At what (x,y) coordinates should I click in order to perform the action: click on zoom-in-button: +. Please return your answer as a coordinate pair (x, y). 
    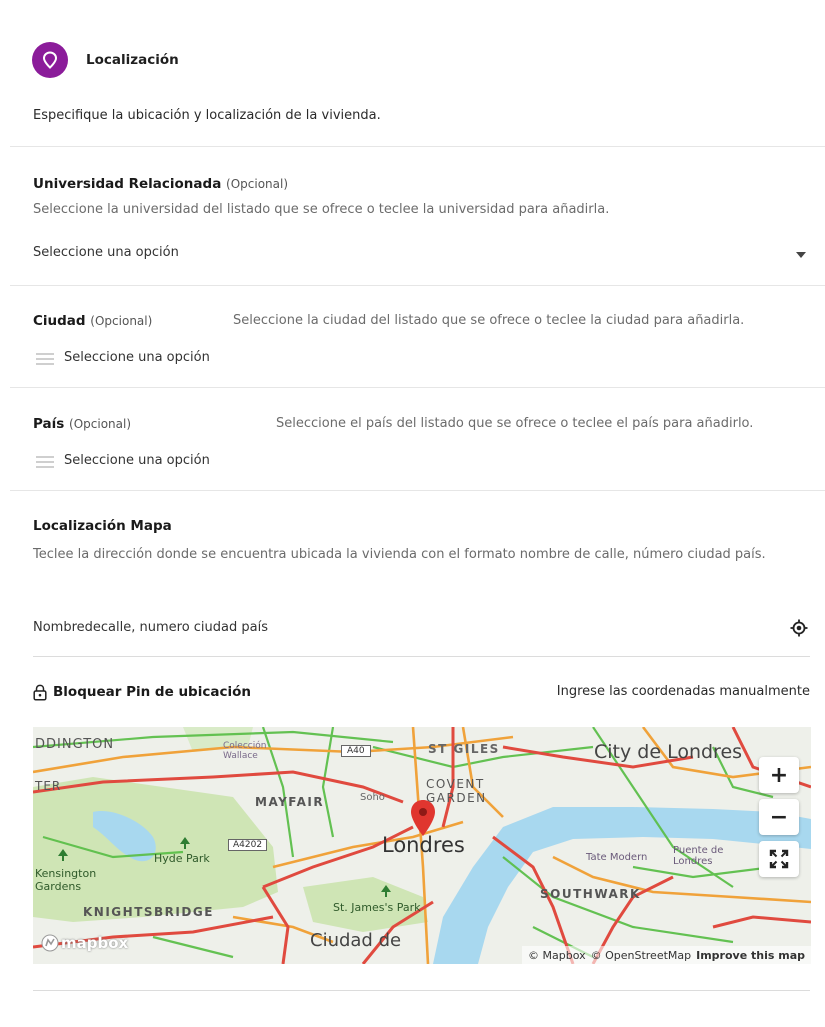
    Looking at the image, I should click on (779, 775).